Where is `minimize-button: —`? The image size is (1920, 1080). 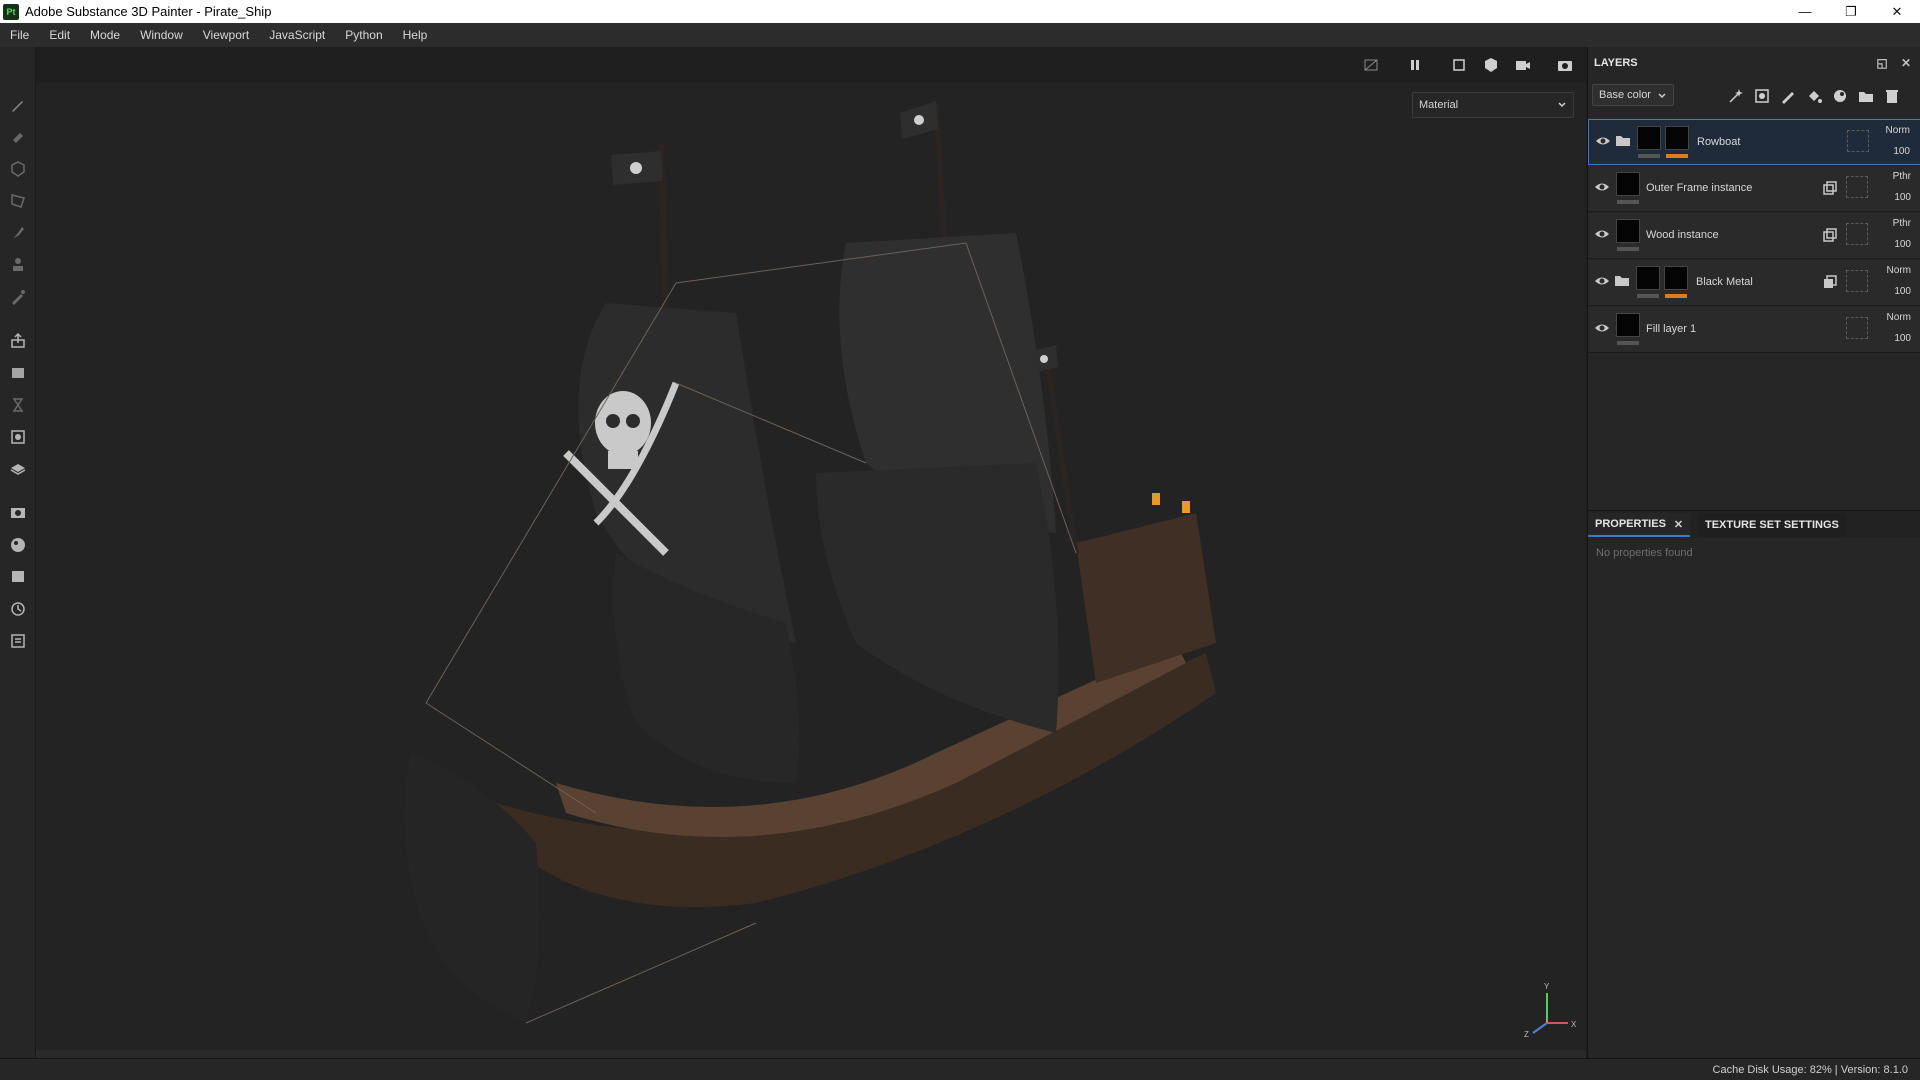
minimize-button: — is located at coordinates (1805, 11).